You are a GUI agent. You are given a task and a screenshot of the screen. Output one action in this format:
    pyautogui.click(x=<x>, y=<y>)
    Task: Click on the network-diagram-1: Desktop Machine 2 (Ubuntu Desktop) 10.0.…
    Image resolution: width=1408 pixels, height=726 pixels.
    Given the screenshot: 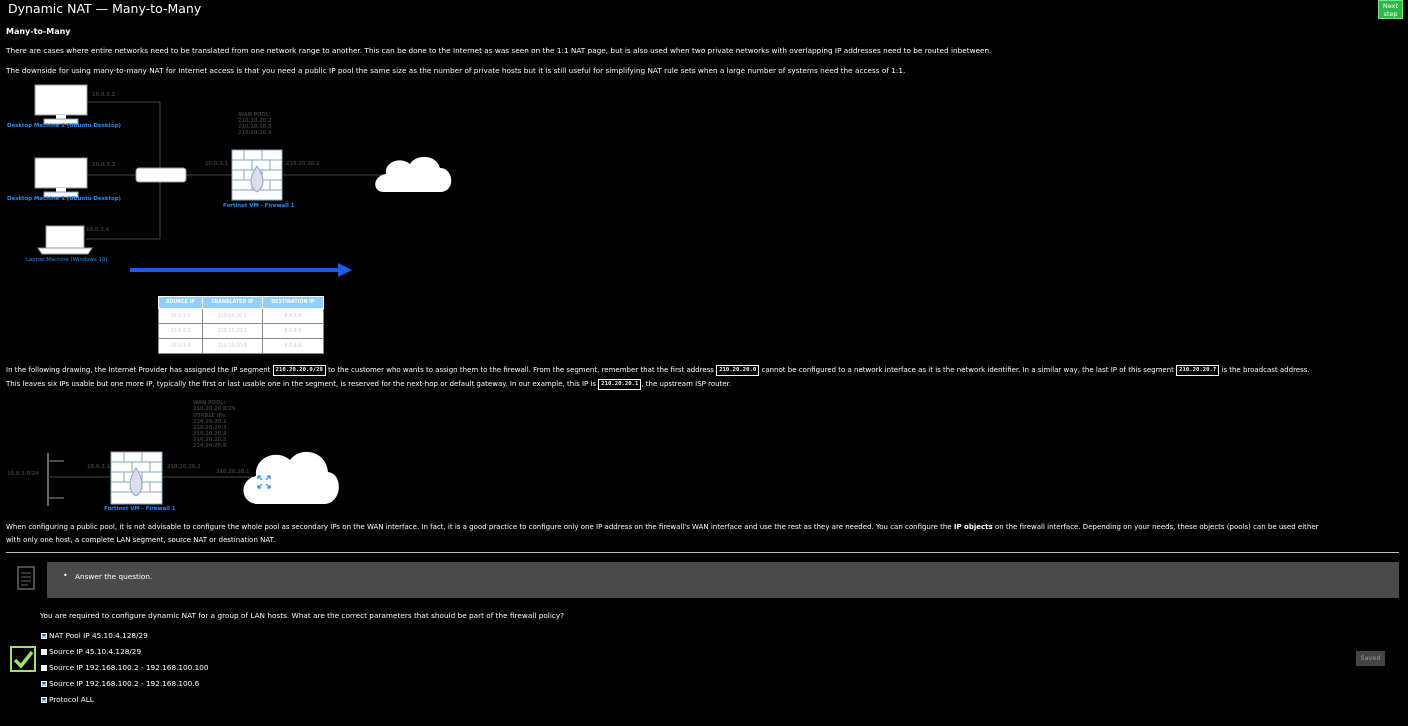 What is the action you would take?
    pyautogui.click(x=235, y=178)
    